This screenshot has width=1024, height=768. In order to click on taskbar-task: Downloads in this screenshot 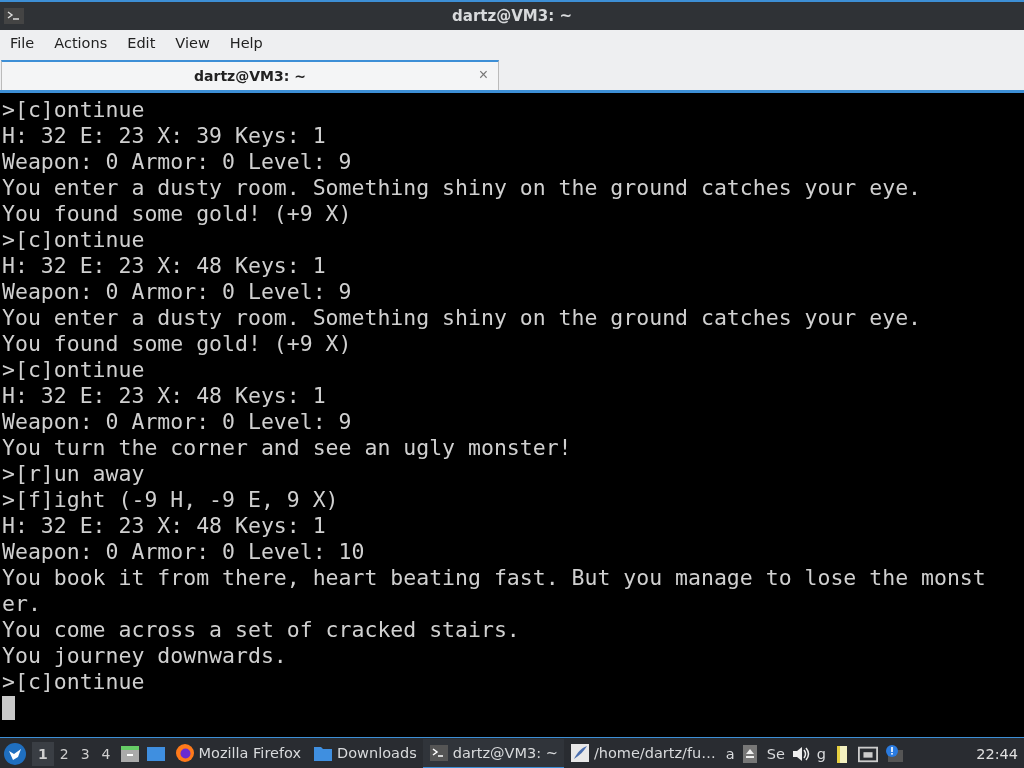, I will do `click(365, 753)`.